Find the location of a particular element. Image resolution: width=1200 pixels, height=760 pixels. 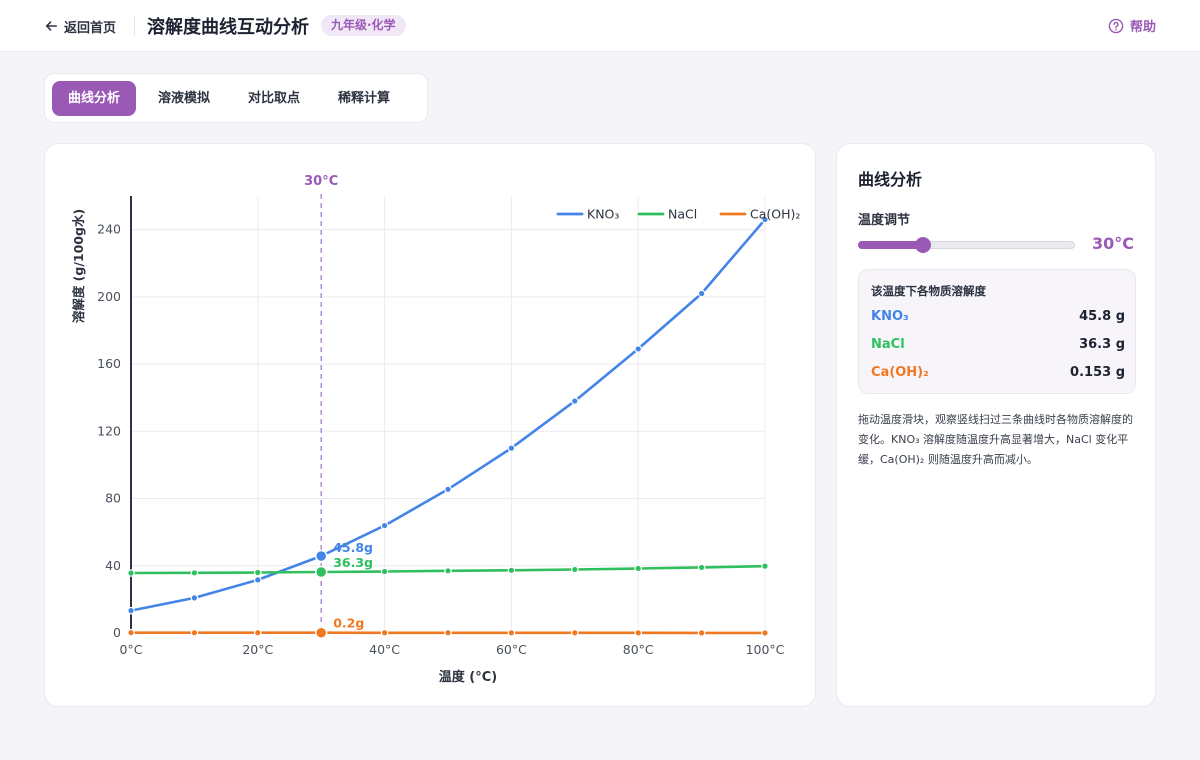

substance-name: NaCl is located at coordinates (888, 344).